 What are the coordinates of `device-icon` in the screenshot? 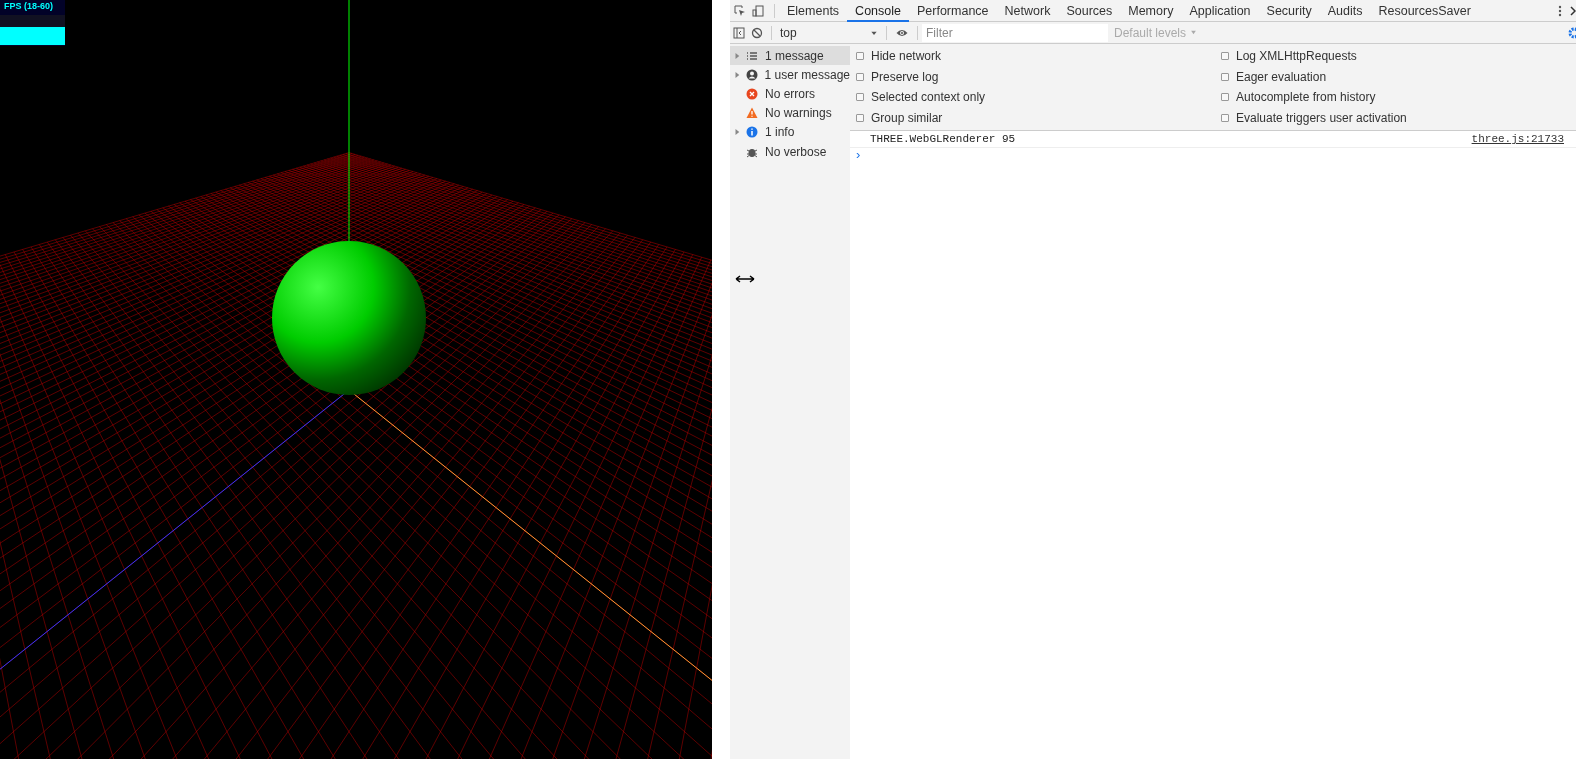 It's located at (758, 10).